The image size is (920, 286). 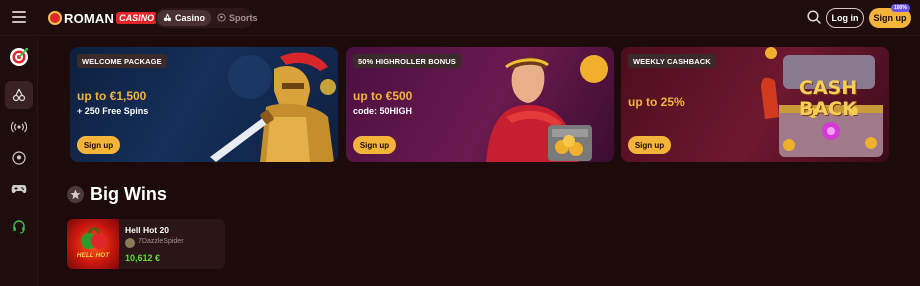 I want to click on tab-sports-label: Sports, so click(x=243, y=18).